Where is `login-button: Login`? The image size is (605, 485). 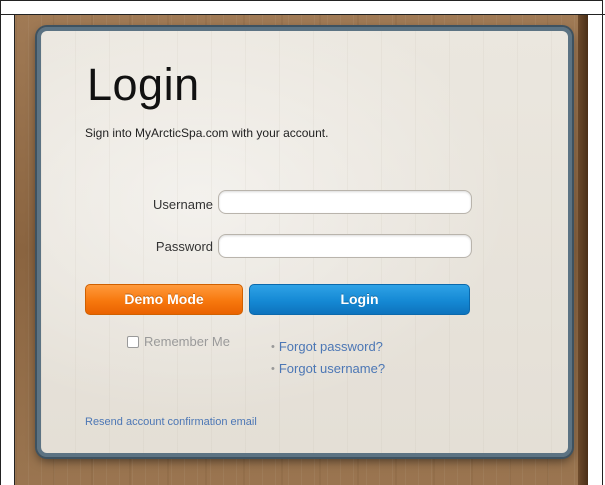 login-button: Login is located at coordinates (359, 299).